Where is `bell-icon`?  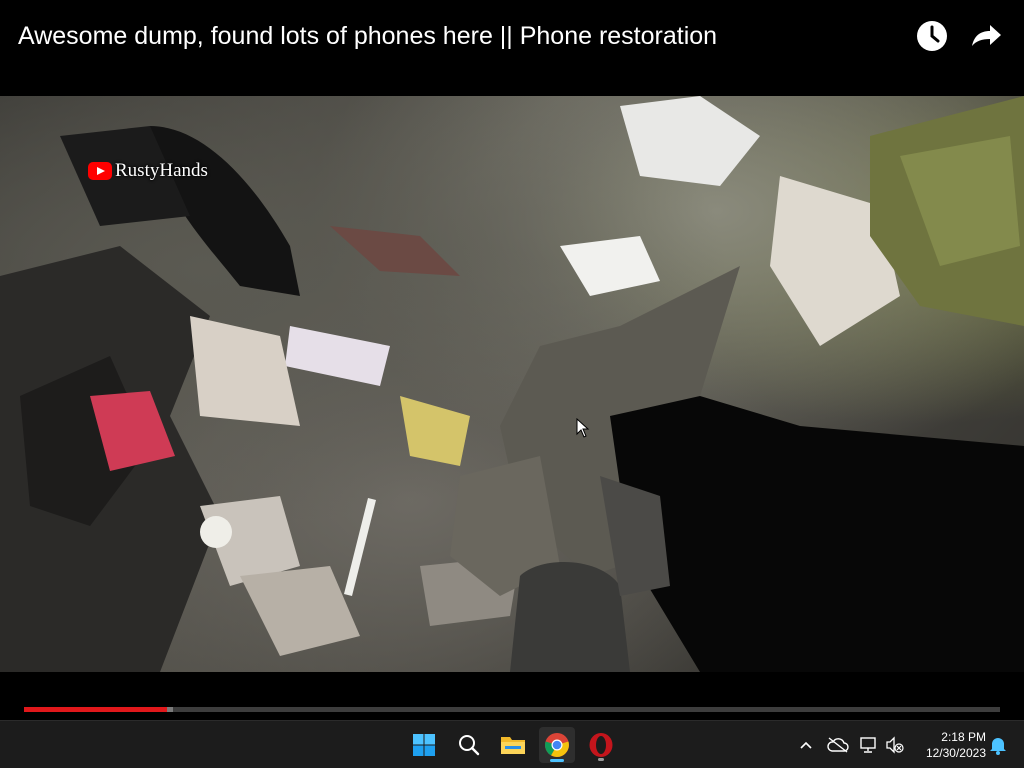
bell-icon is located at coordinates (998, 746).